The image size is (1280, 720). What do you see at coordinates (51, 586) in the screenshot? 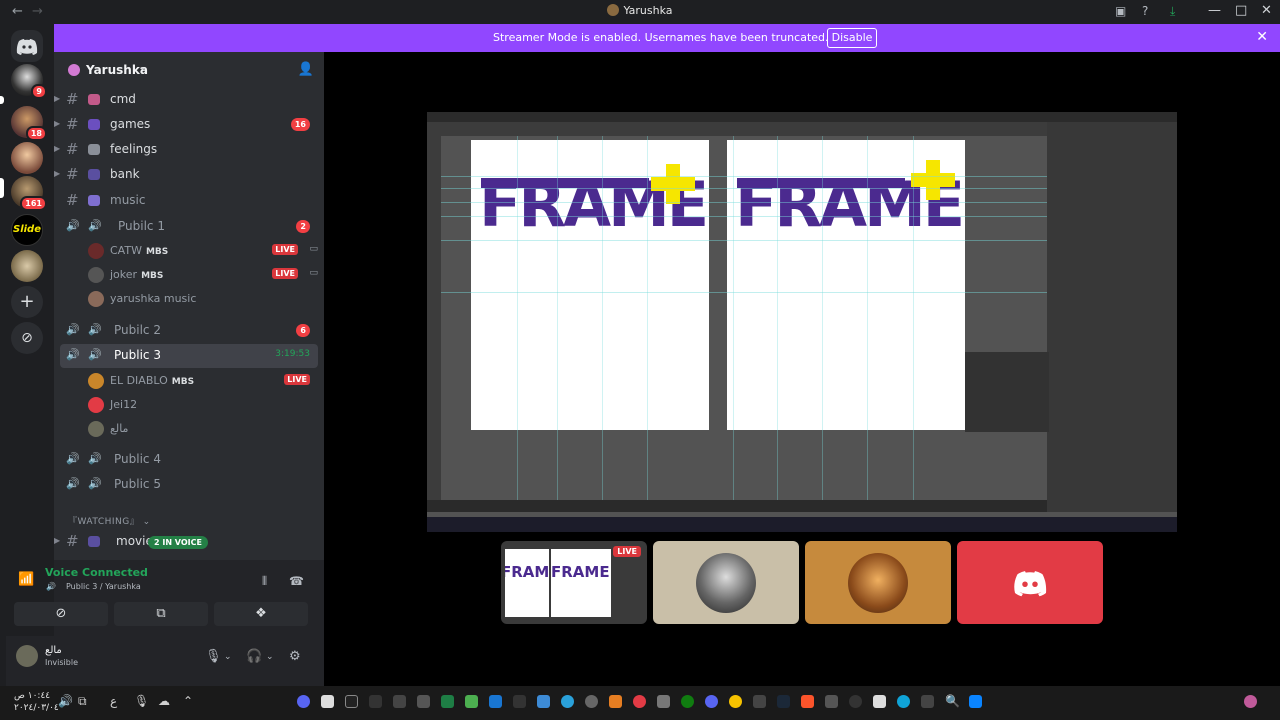
I see `speaker-small-icon: 🔊` at bounding box center [51, 586].